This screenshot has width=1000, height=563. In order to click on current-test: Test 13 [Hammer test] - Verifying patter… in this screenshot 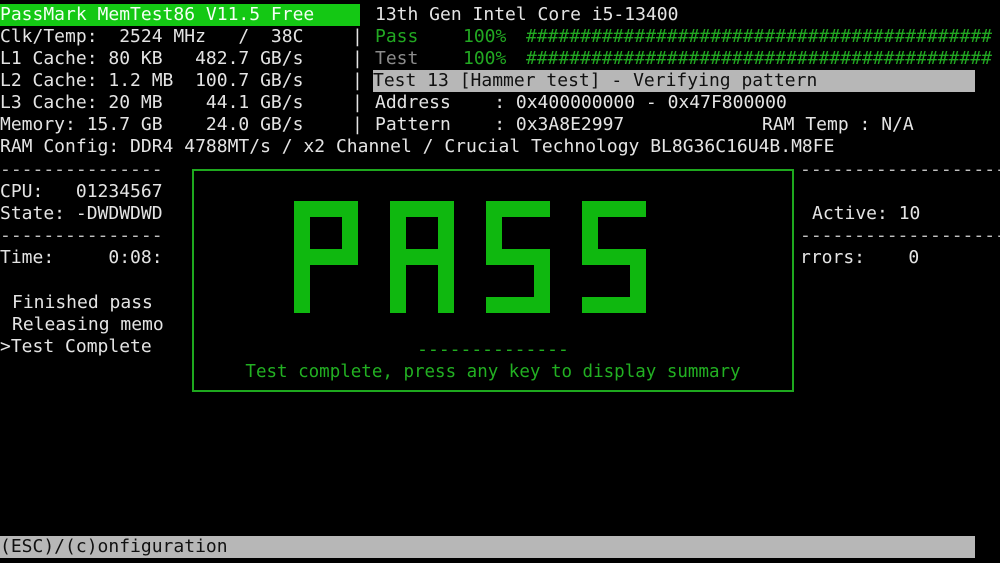, I will do `click(674, 81)`.